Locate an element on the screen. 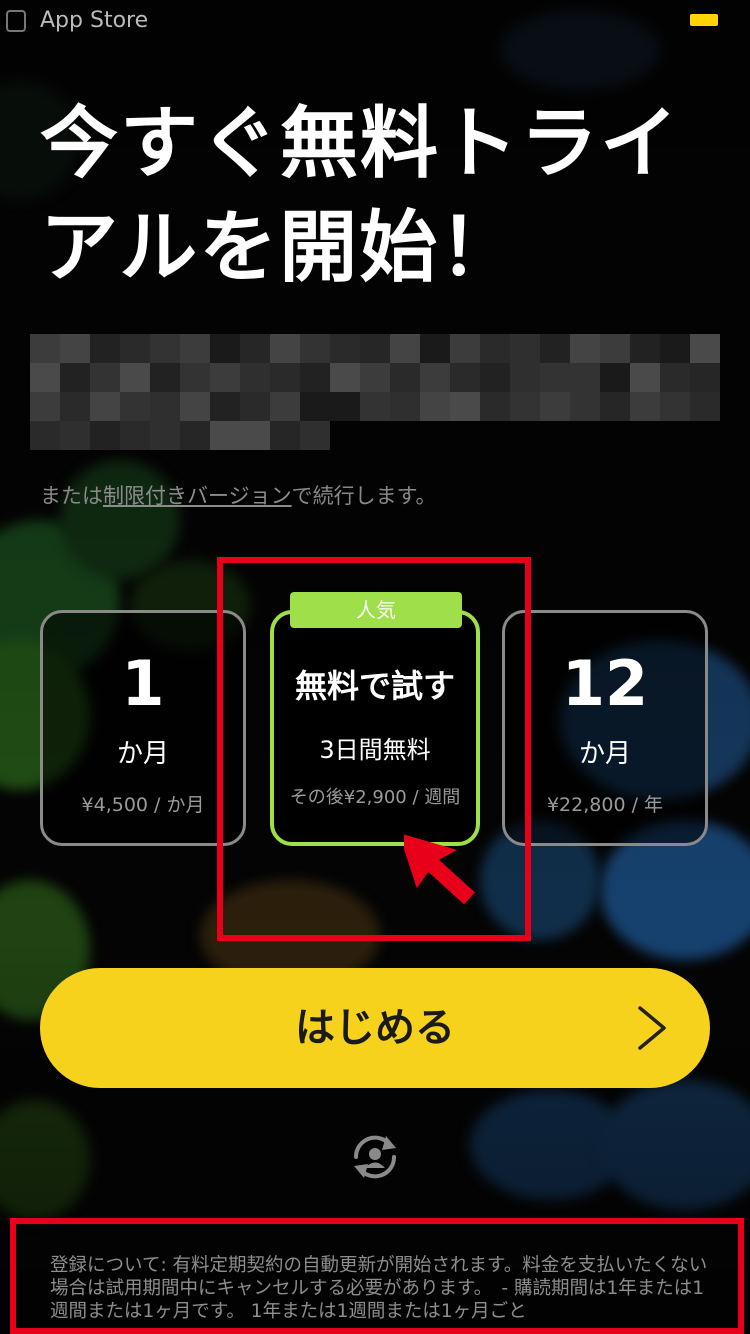 The width and height of the screenshot is (750, 1334). start-button-label: はじめる is located at coordinates (375, 1028).